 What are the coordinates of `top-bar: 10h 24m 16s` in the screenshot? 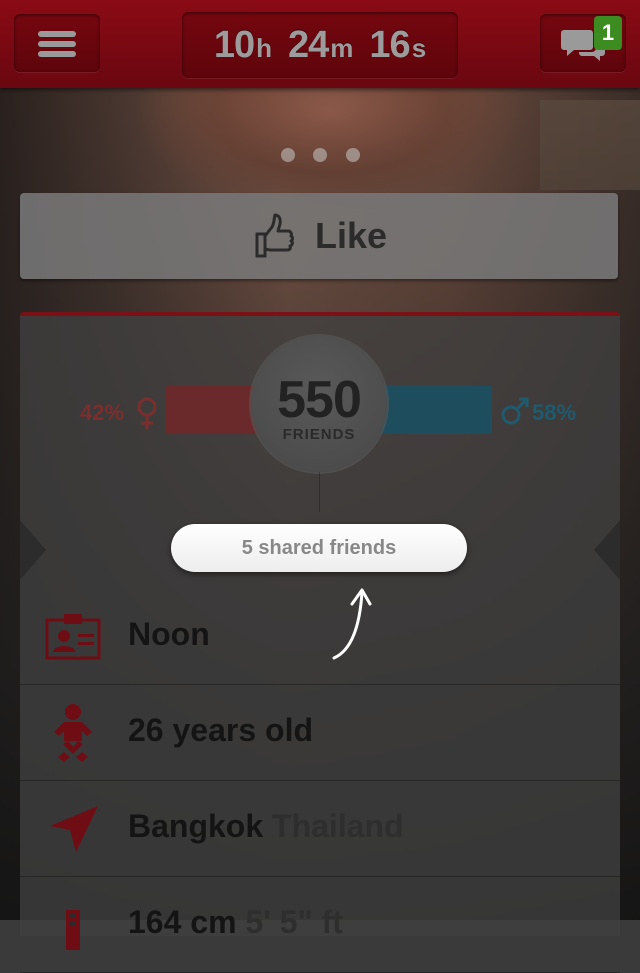 It's located at (320, 44).